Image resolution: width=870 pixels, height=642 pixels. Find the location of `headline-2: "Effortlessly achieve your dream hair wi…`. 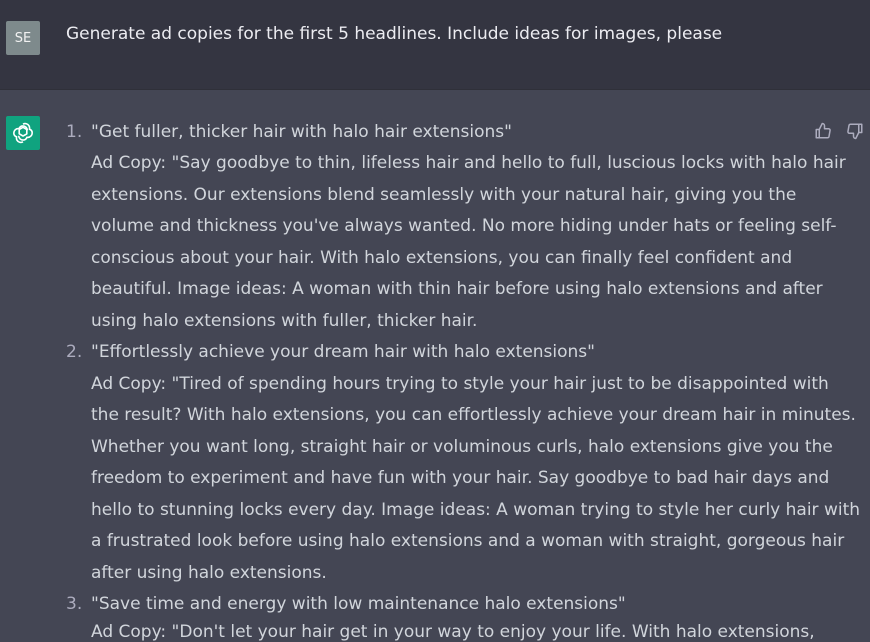

headline-2: "Effortlessly achieve your dream hair wi… is located at coordinates (343, 352).